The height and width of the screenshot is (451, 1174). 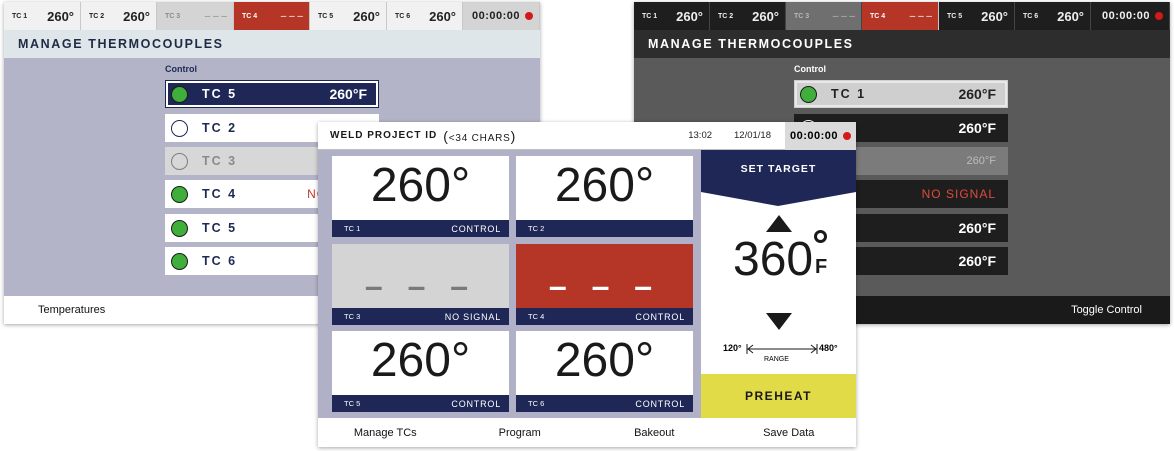 What do you see at coordinates (272, 94) in the screenshot?
I see `tc-row-selected: TC 5 260°F` at bounding box center [272, 94].